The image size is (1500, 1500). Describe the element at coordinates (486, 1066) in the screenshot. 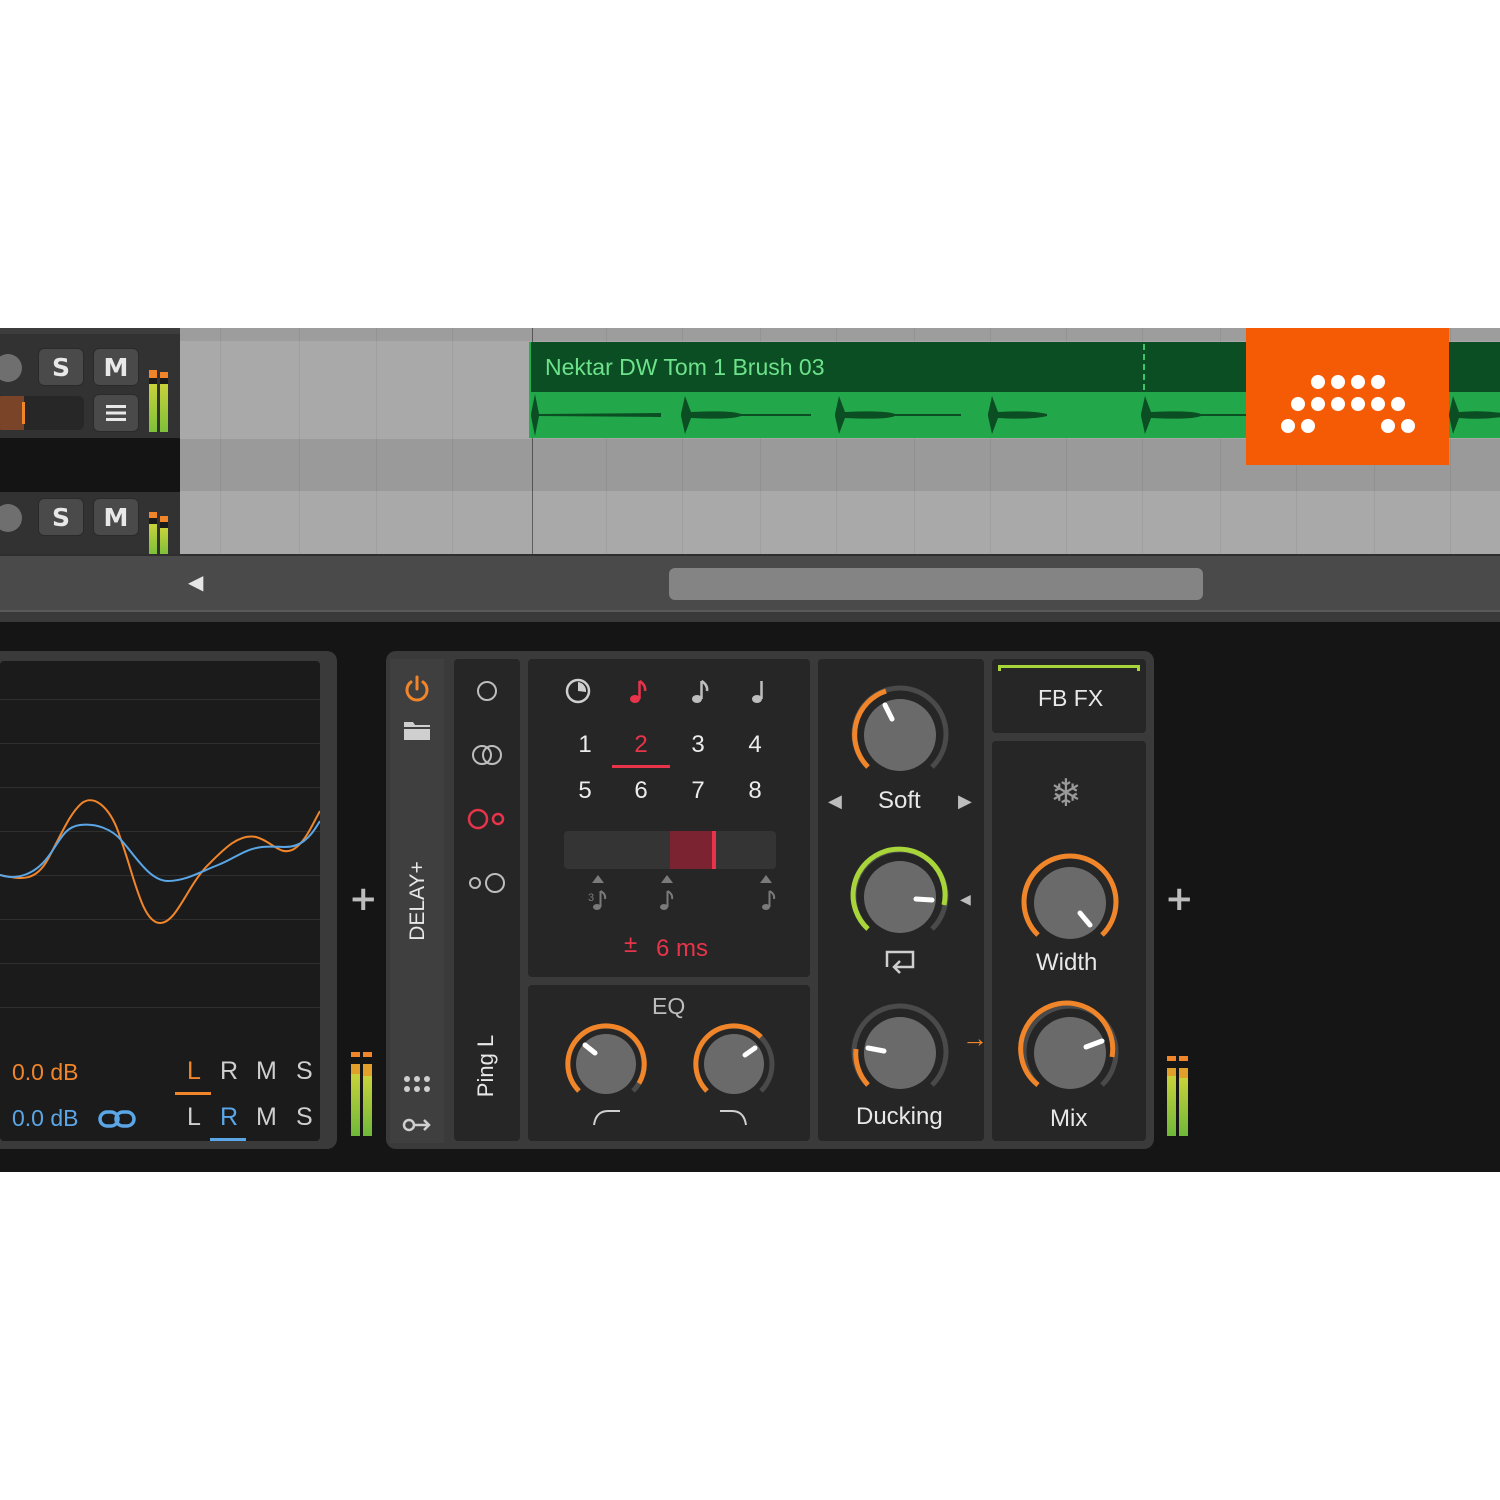

I see `preset-name: Ping L` at that location.